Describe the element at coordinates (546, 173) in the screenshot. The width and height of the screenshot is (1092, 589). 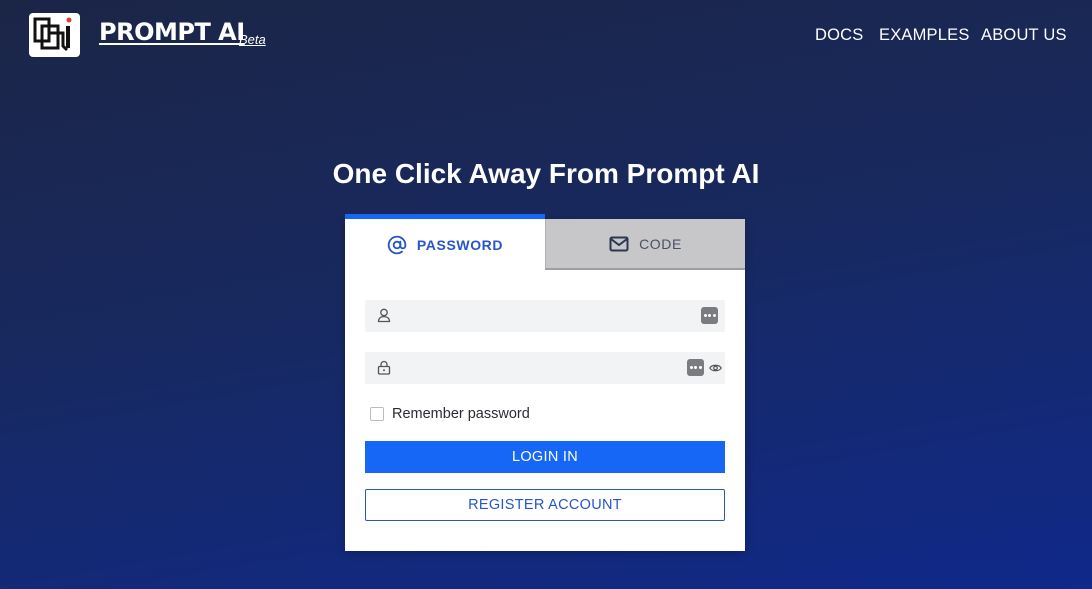
I see `page-headline: One Click Away From Prompt AI` at that location.